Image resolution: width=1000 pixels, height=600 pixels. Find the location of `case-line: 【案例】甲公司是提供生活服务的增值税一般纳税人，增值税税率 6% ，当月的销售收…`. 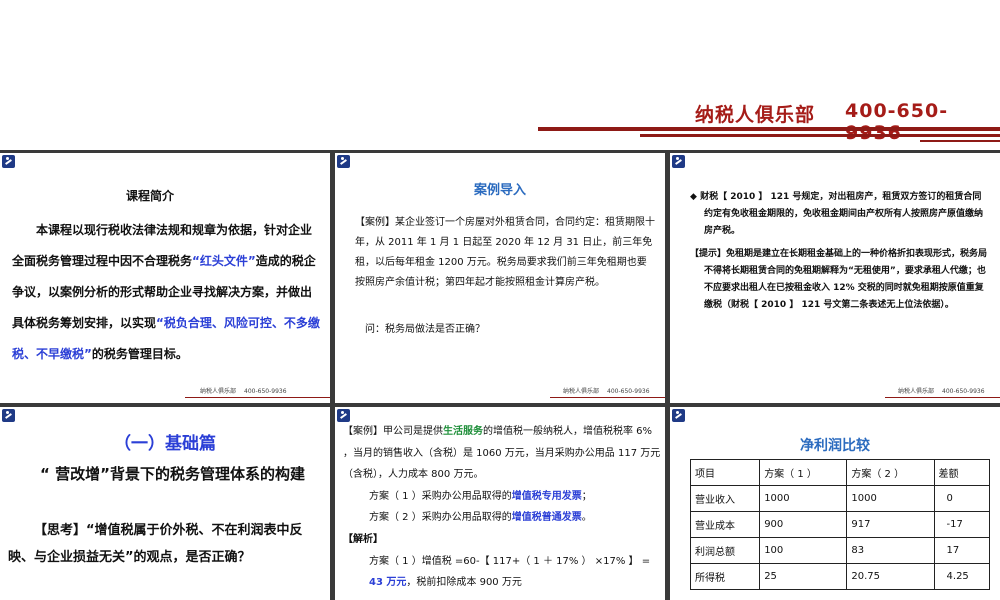

case-line: 【案例】甲公司是提供生活服务的增值税一般纳税人，增值税税率 6% ，当月的销售收… is located at coordinates (504, 453).